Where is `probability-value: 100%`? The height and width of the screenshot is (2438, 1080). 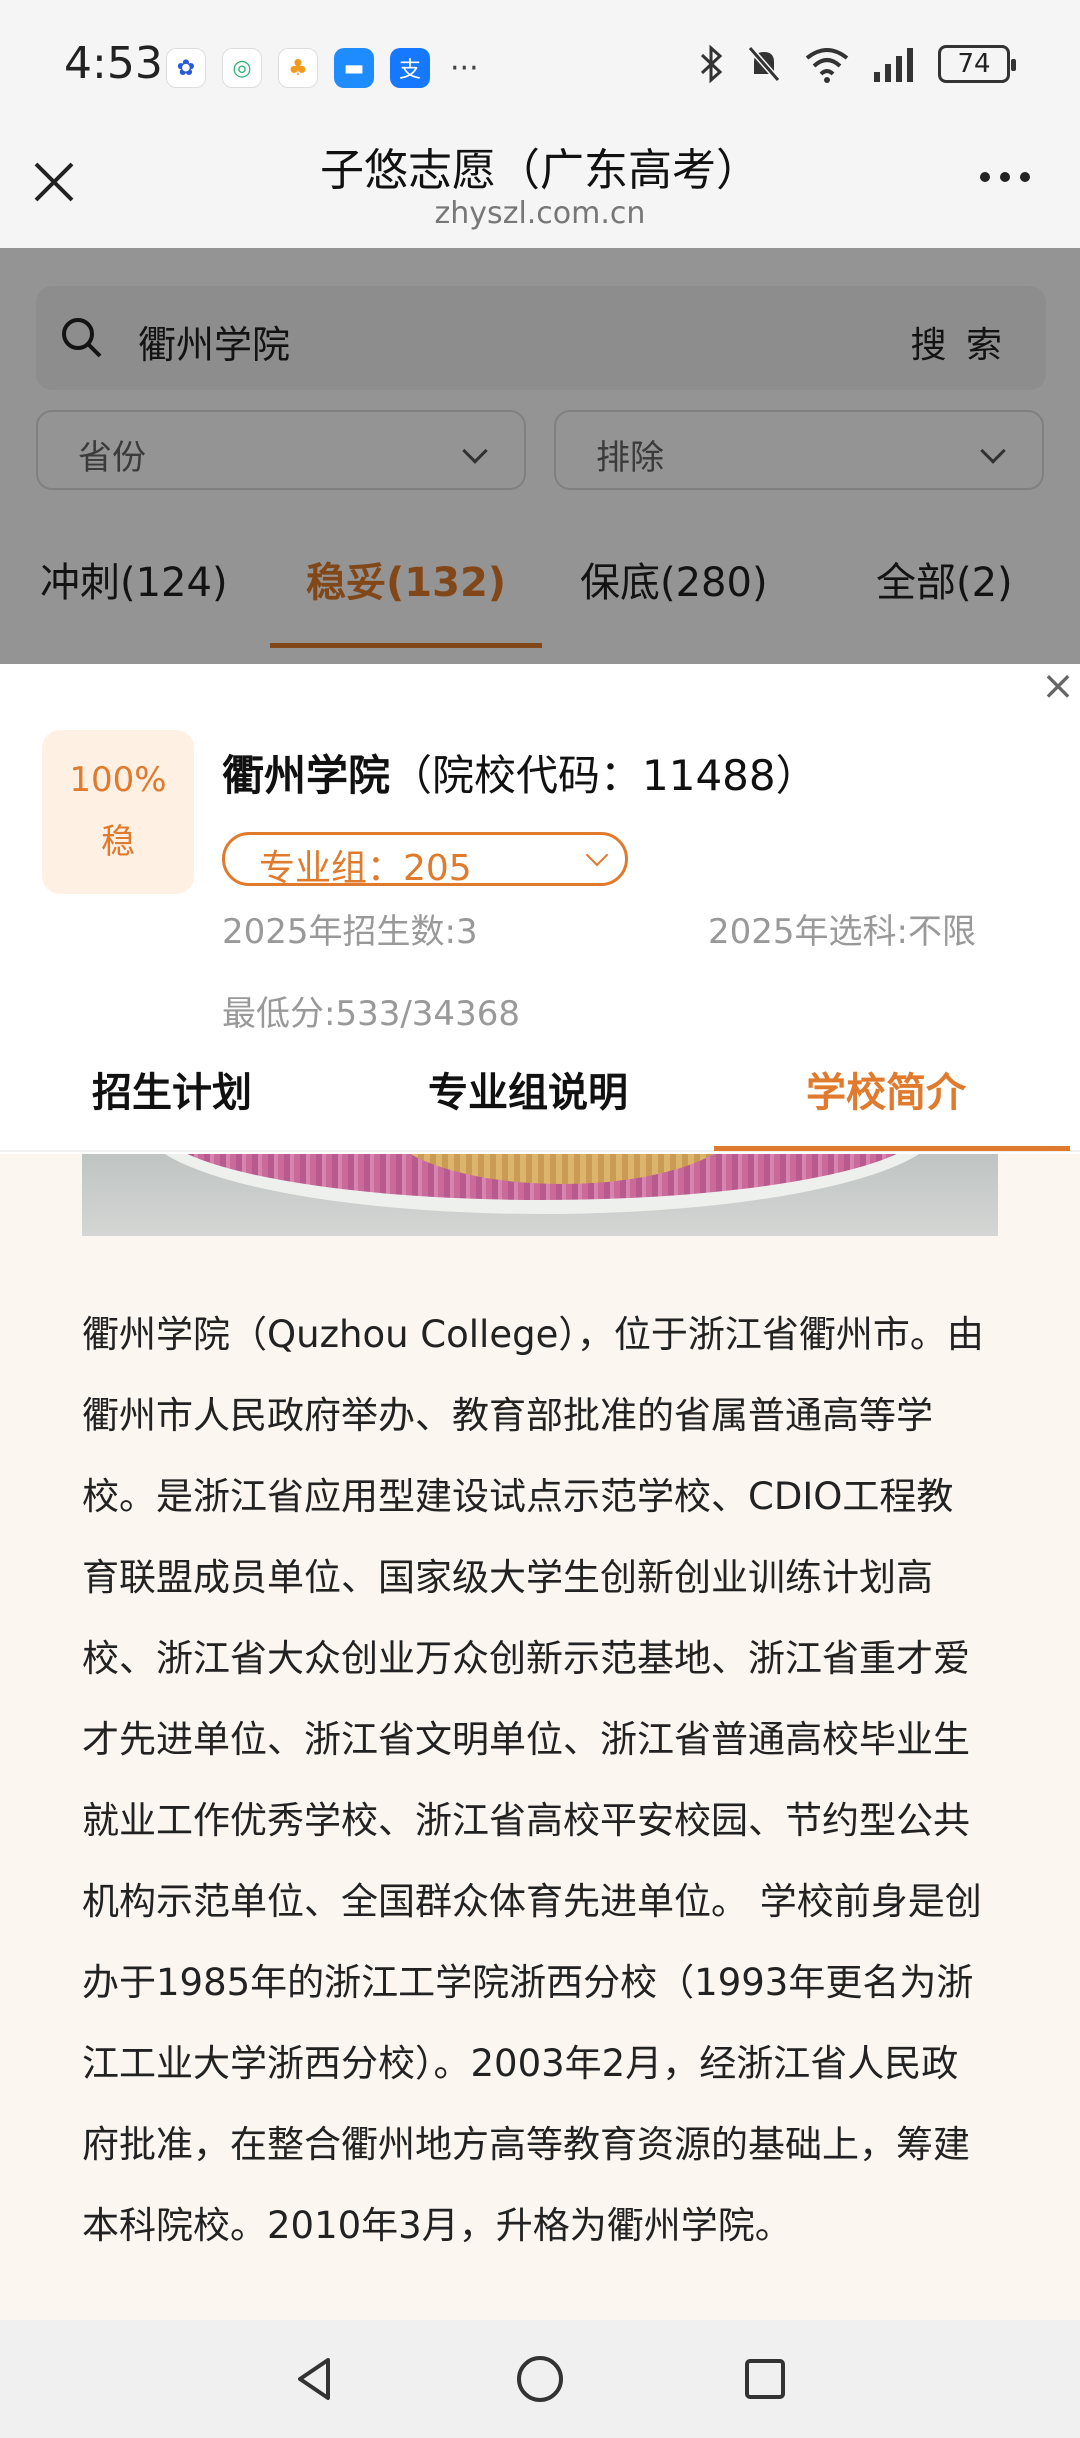
probability-value: 100% is located at coordinates (118, 780).